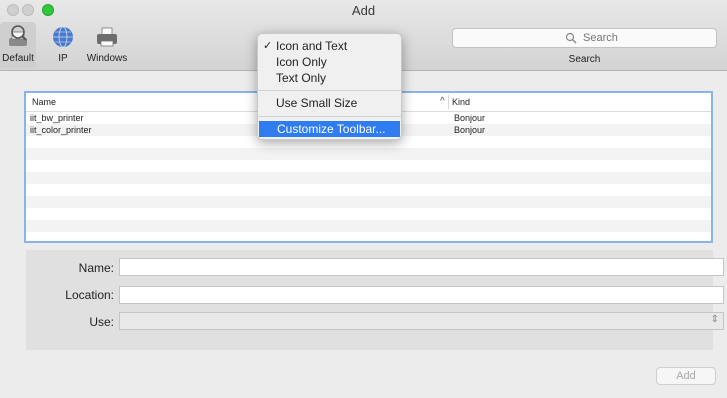  I want to click on name-field, so click(421, 267).